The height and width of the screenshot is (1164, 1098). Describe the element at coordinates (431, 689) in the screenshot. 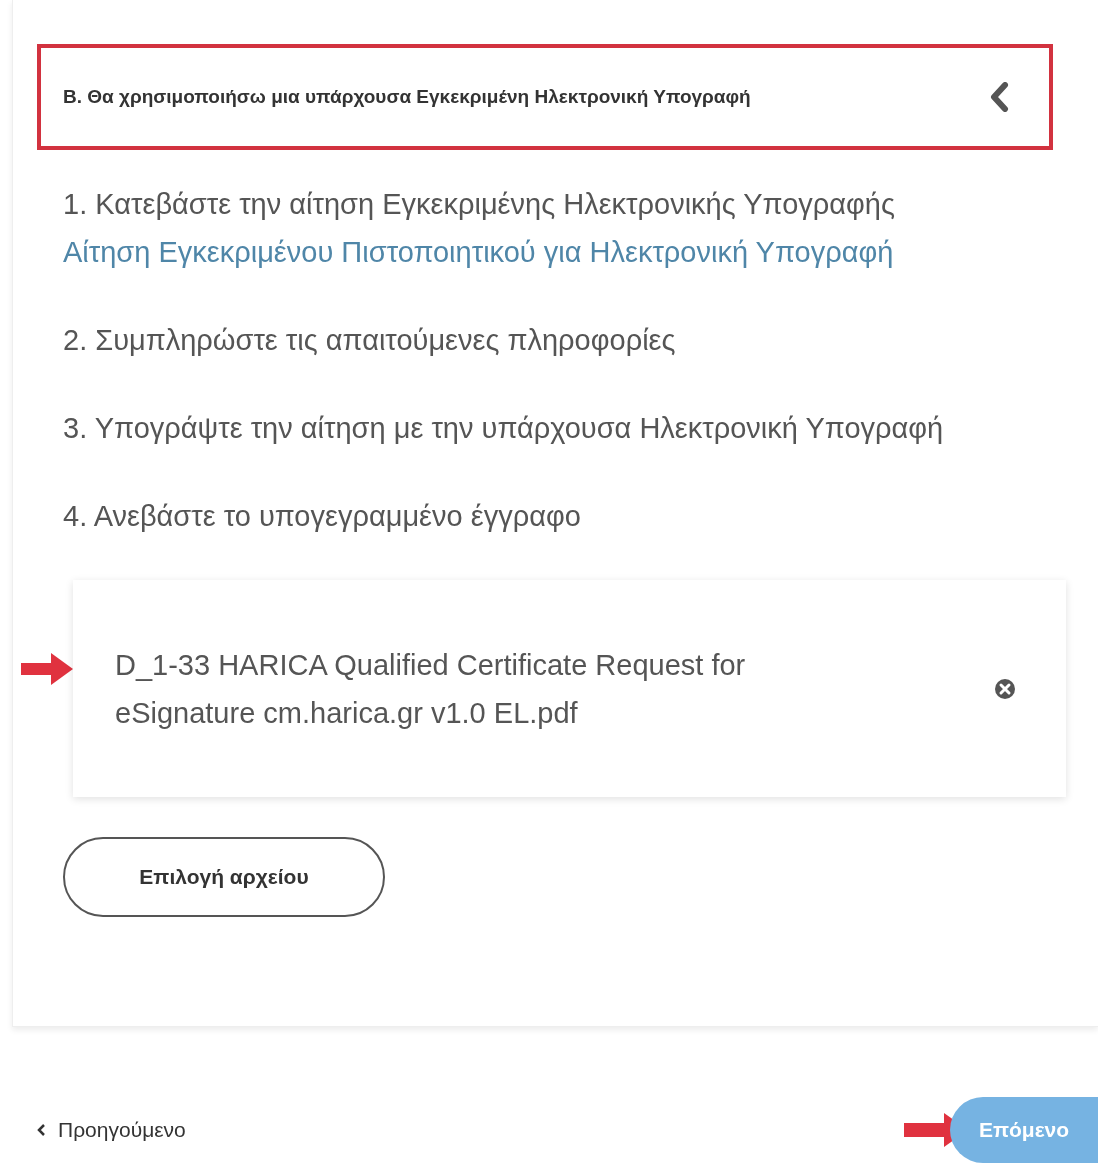

I see `file-name: D_1-33 HARICA Qualified Certificate Request for eSignature cm.harica.gr v1.0 EL.pdf` at that location.